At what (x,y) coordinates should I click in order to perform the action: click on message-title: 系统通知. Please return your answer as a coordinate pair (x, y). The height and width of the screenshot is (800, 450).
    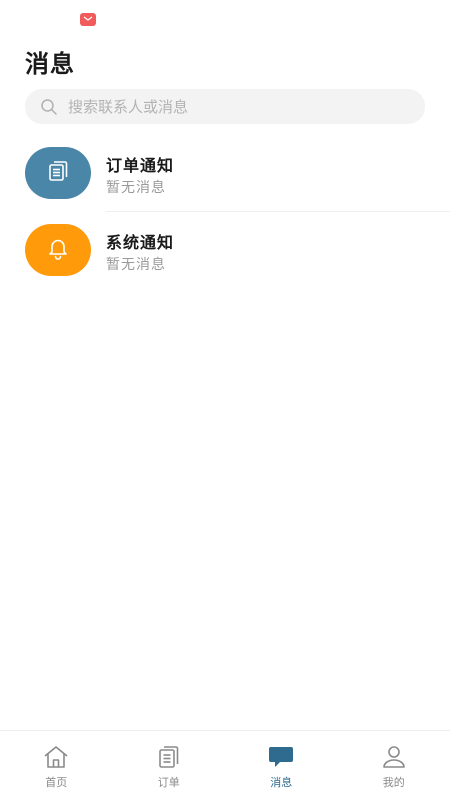
    Looking at the image, I should click on (140, 242).